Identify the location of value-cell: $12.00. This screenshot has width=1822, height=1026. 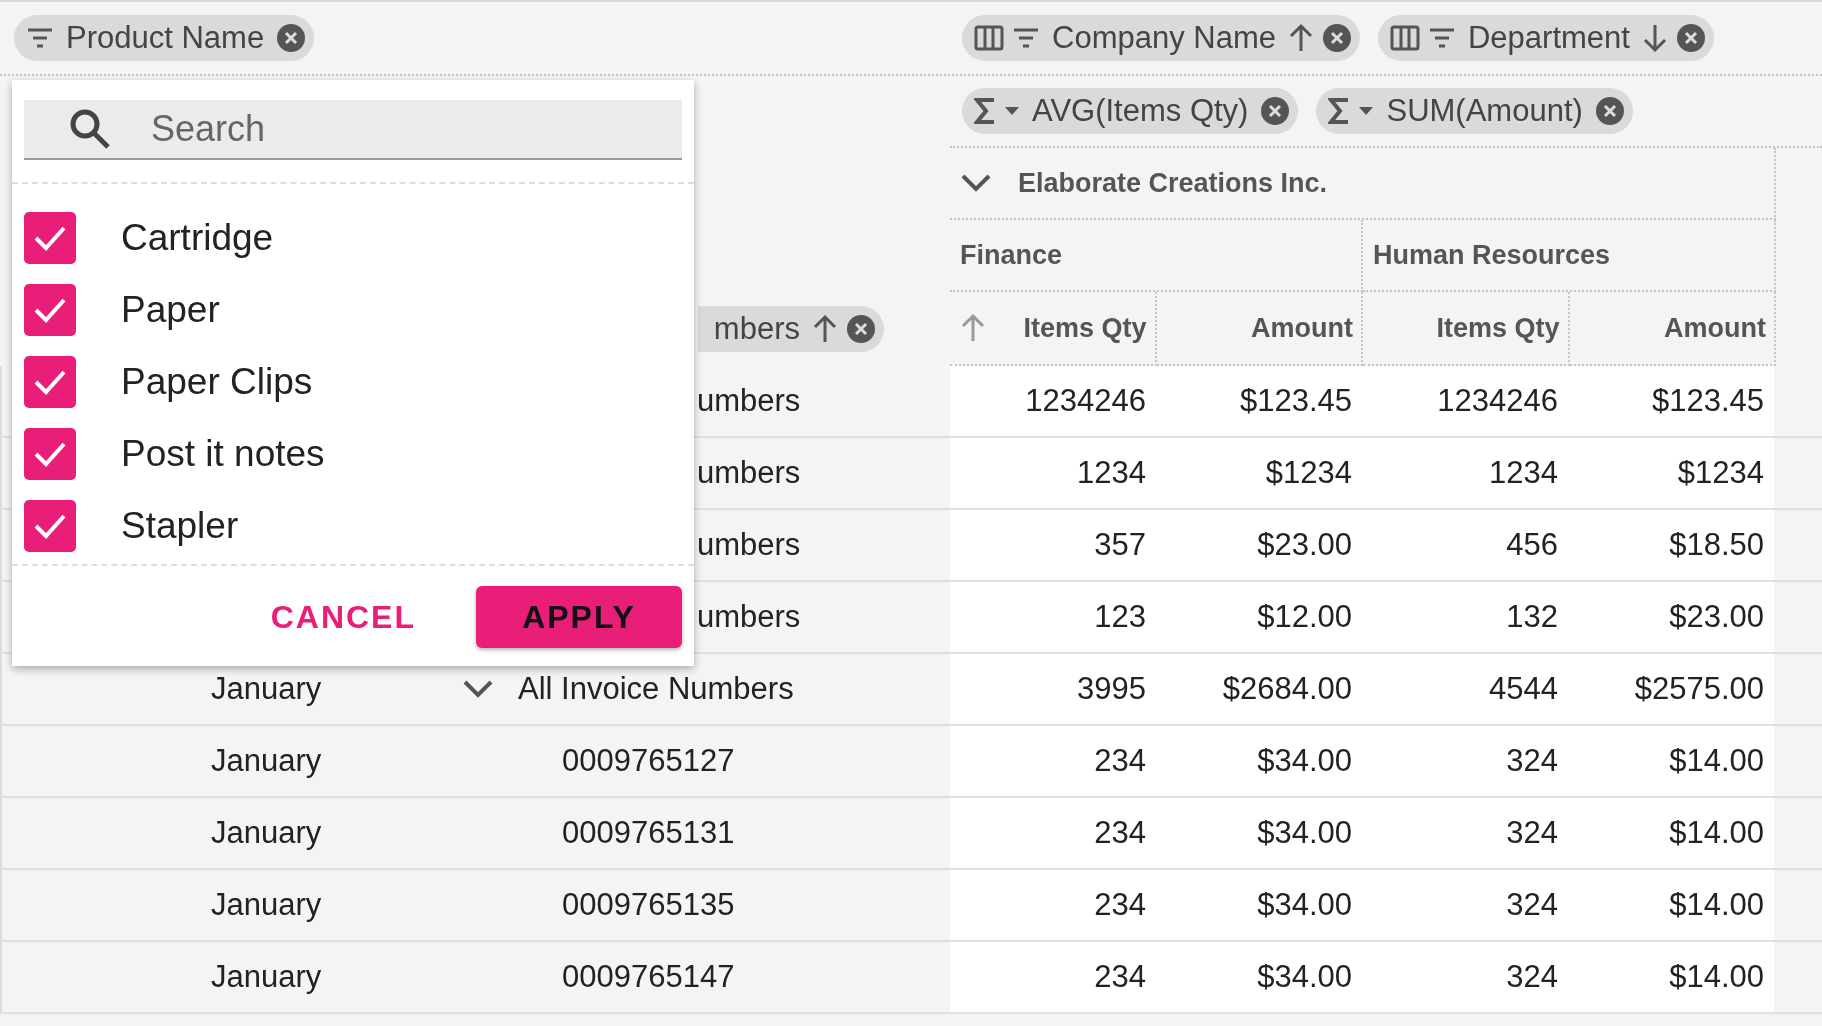
(1259, 617).